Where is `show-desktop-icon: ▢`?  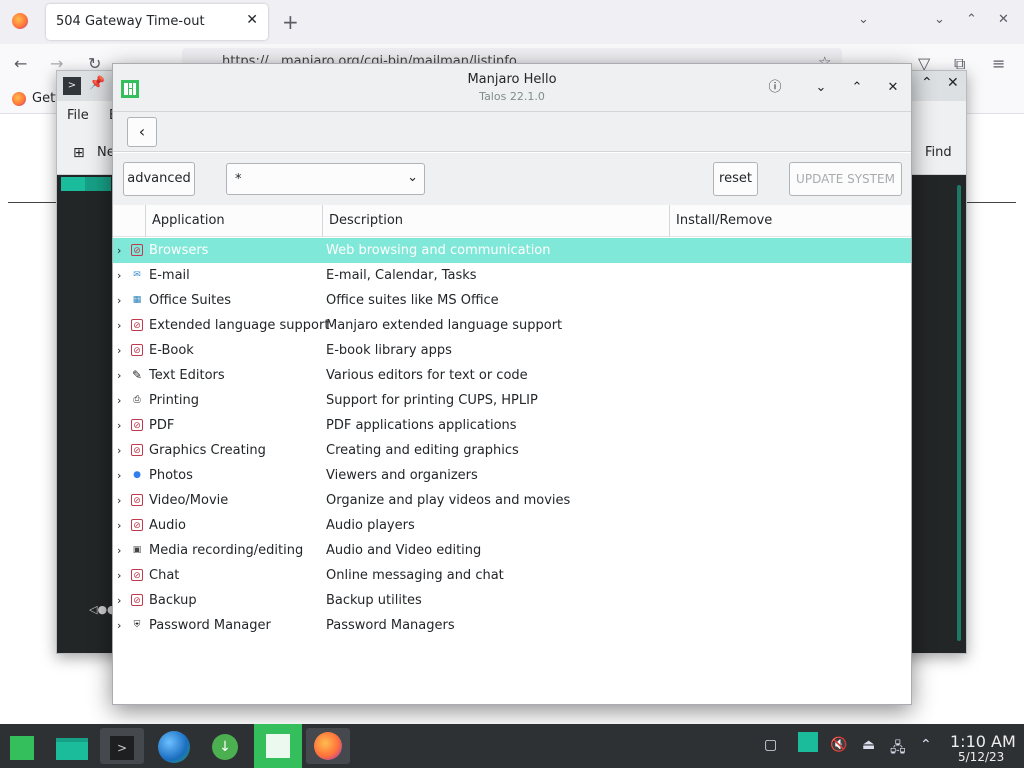 show-desktop-icon: ▢ is located at coordinates (770, 745).